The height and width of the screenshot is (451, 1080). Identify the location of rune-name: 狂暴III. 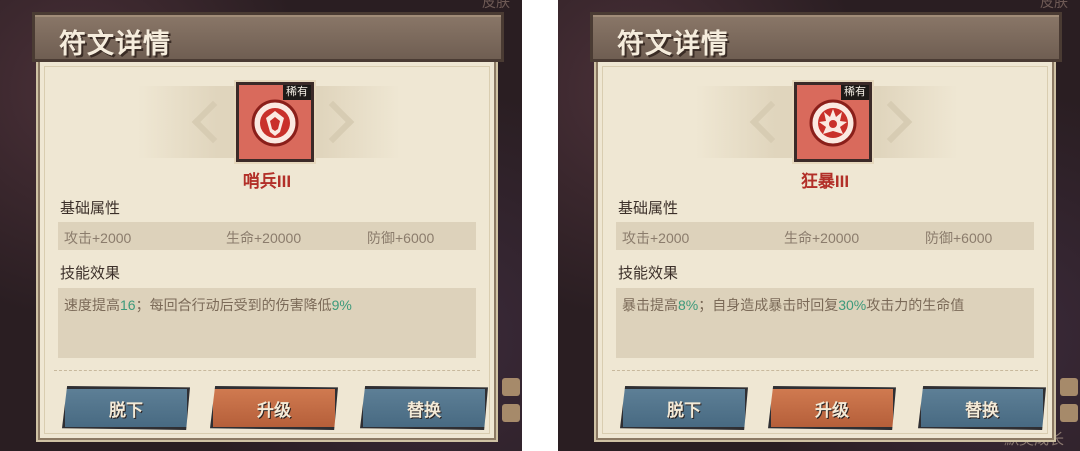
(825, 181).